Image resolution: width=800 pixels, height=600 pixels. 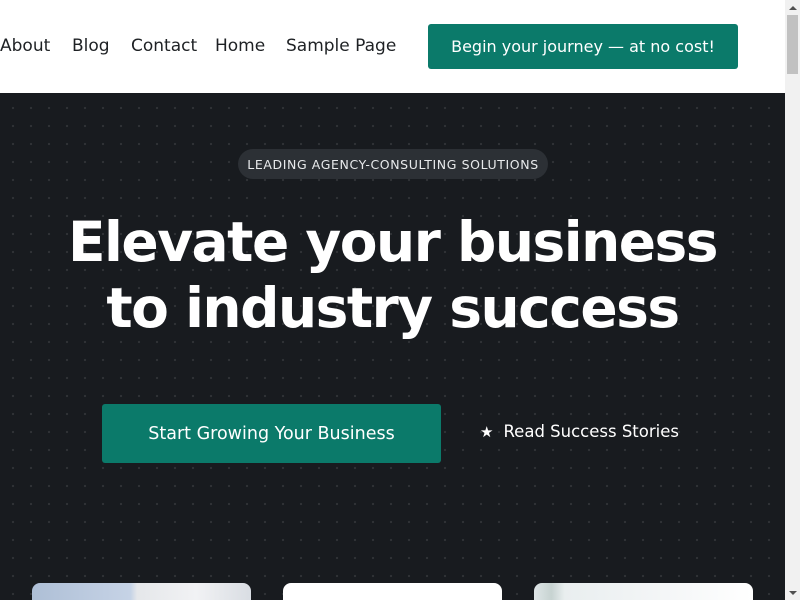 What do you see at coordinates (487, 431) in the screenshot?
I see `star-icon: ★` at bounding box center [487, 431].